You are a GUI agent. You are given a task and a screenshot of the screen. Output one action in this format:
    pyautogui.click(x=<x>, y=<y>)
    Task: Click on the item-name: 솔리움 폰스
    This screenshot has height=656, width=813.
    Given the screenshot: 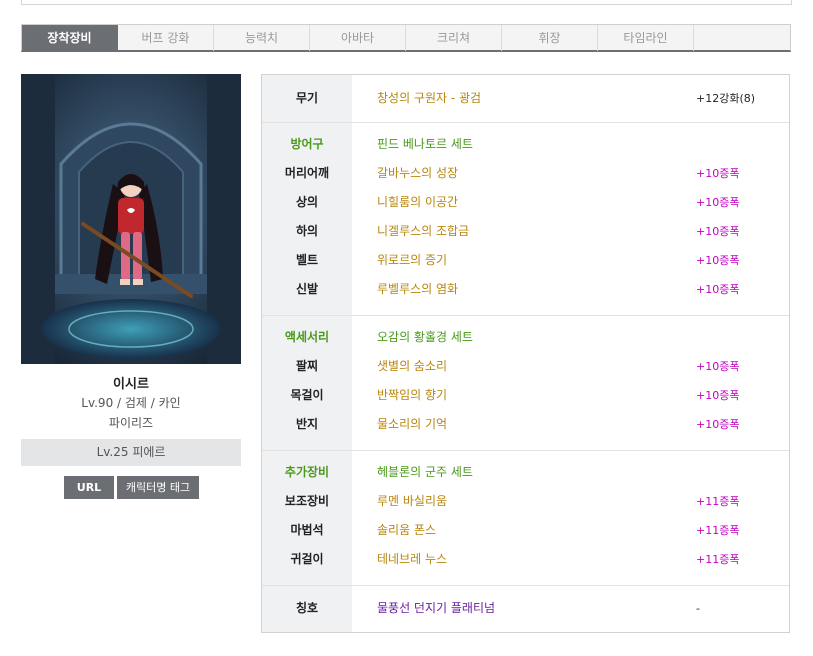 What is the action you would take?
    pyautogui.click(x=407, y=530)
    